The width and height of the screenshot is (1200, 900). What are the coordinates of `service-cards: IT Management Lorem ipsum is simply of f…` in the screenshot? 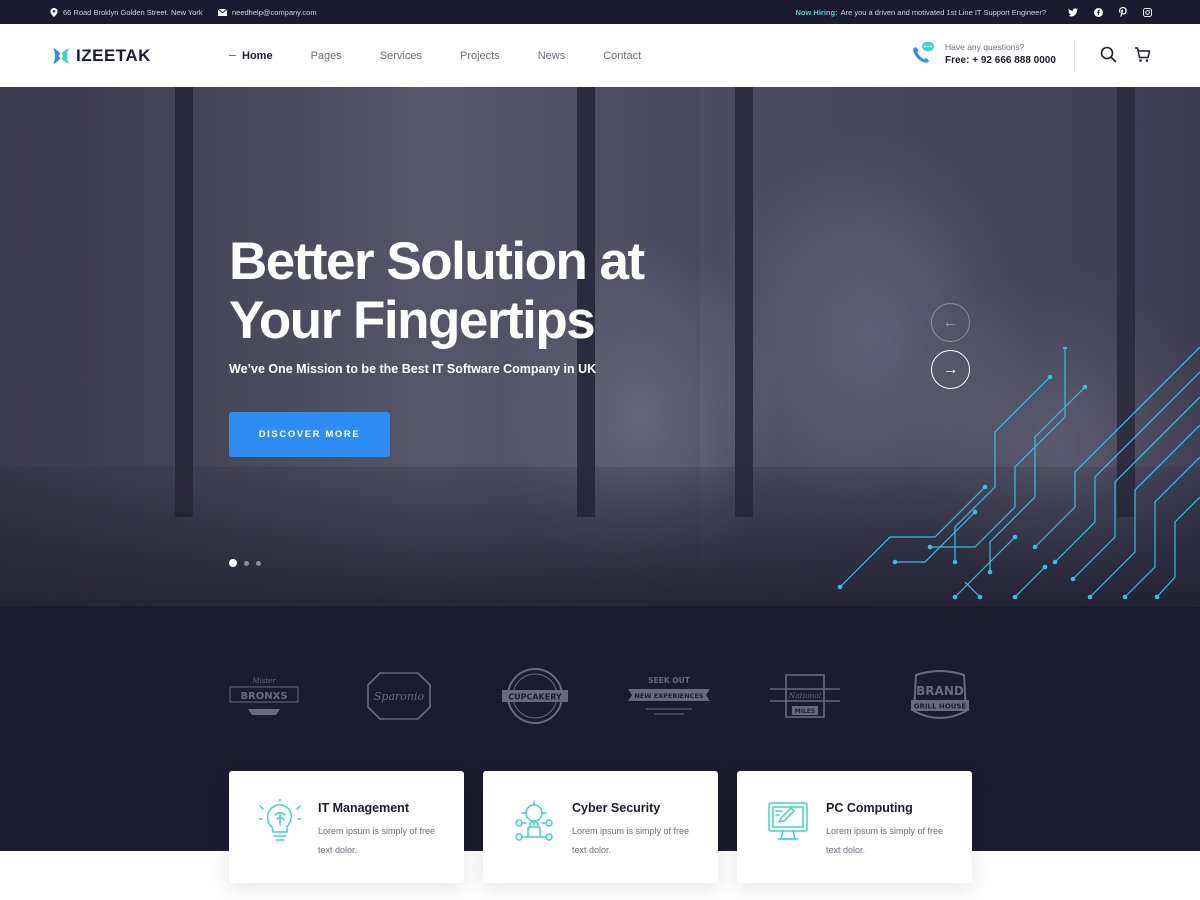 It's located at (600, 827).